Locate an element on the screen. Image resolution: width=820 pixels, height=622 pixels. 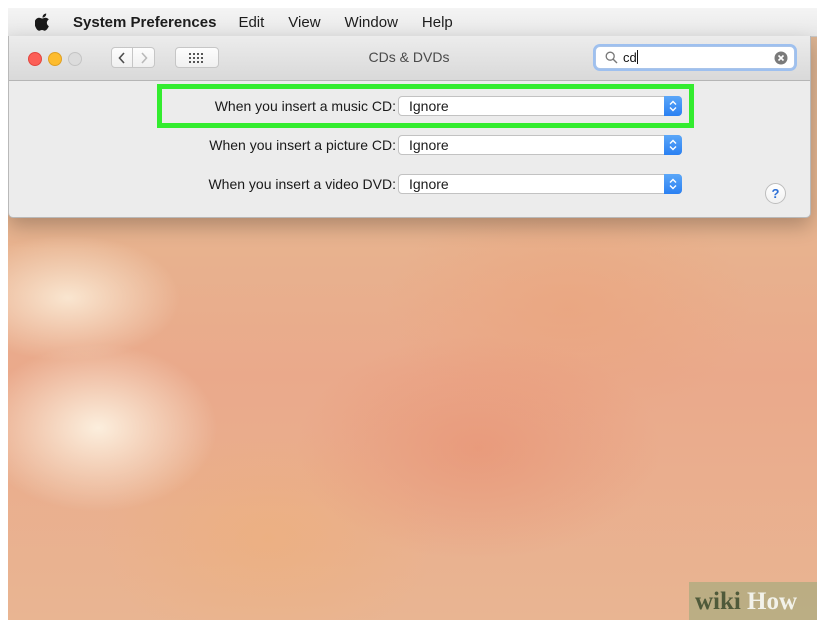
minimize-window-button is located at coordinates (55, 59).